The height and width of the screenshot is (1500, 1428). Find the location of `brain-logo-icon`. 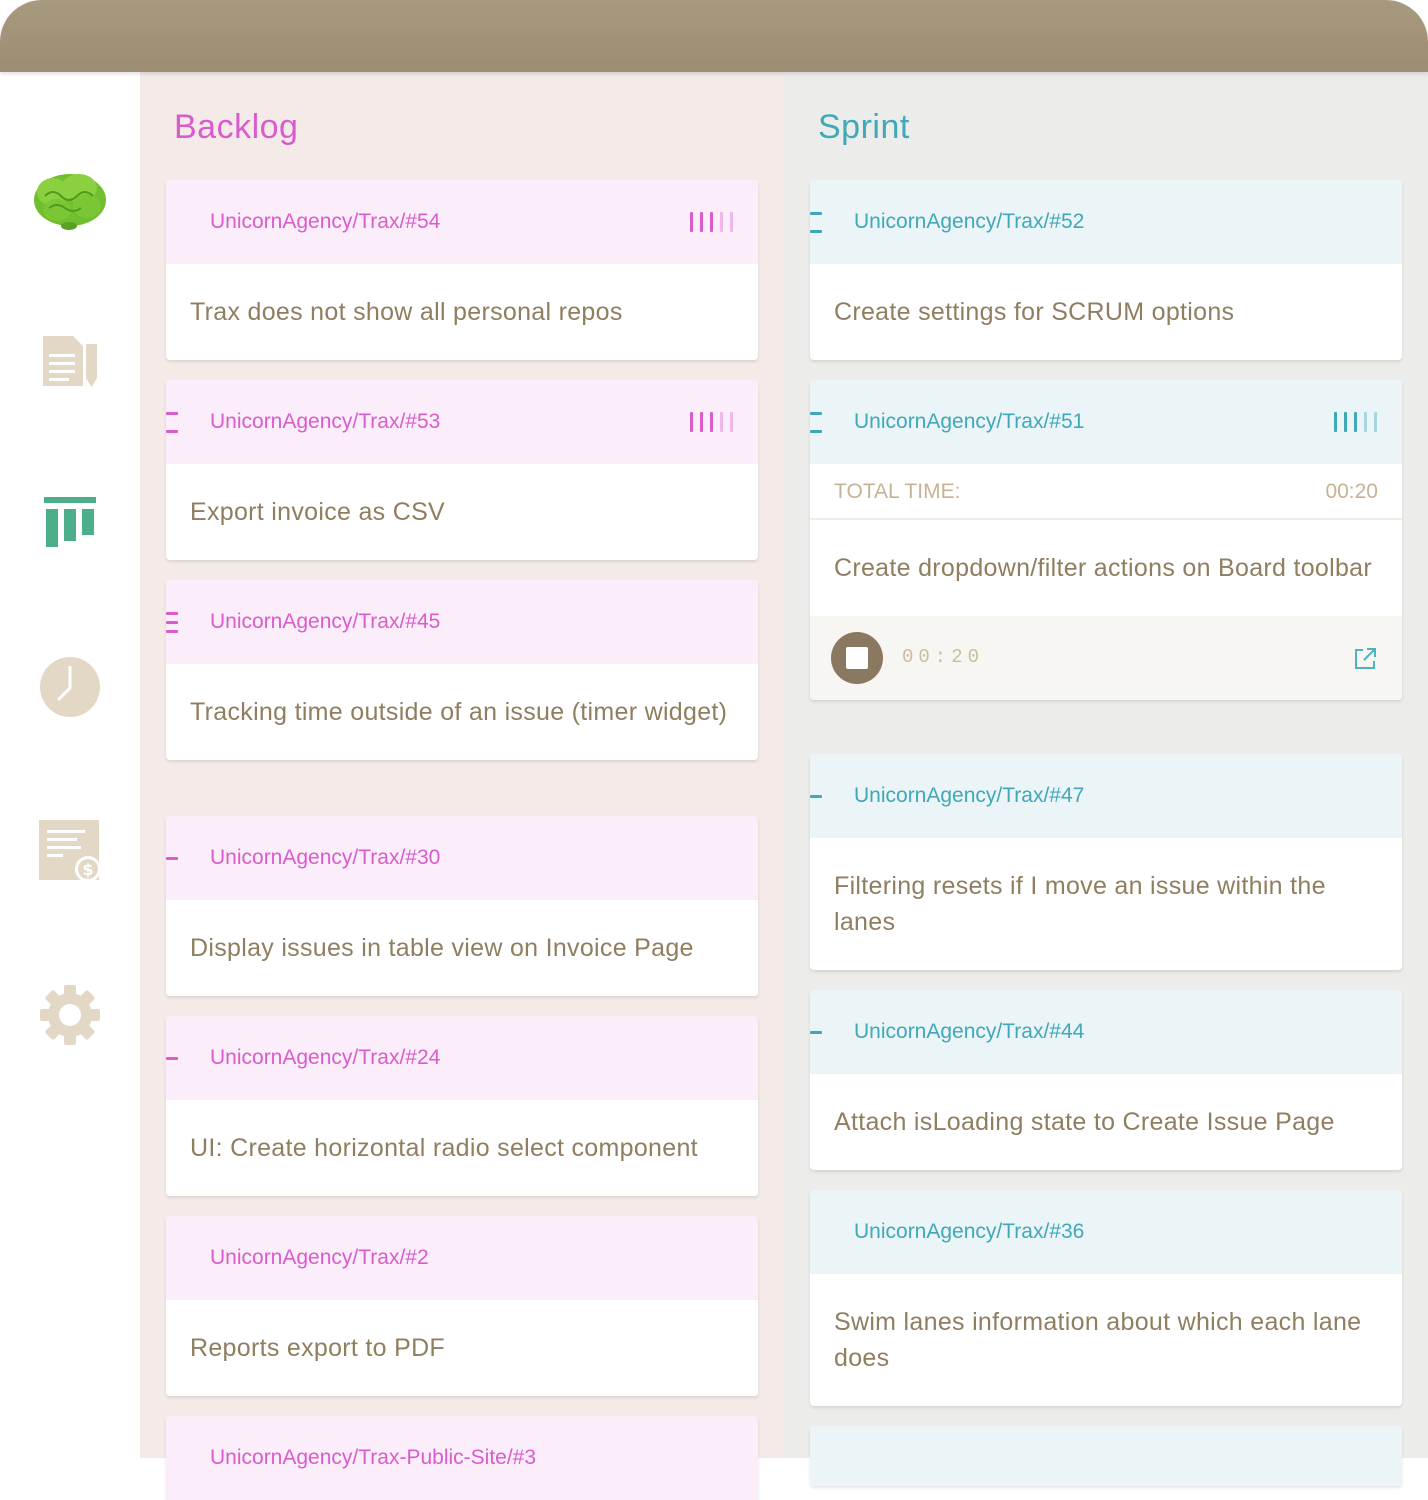

brain-logo-icon is located at coordinates (70, 199).